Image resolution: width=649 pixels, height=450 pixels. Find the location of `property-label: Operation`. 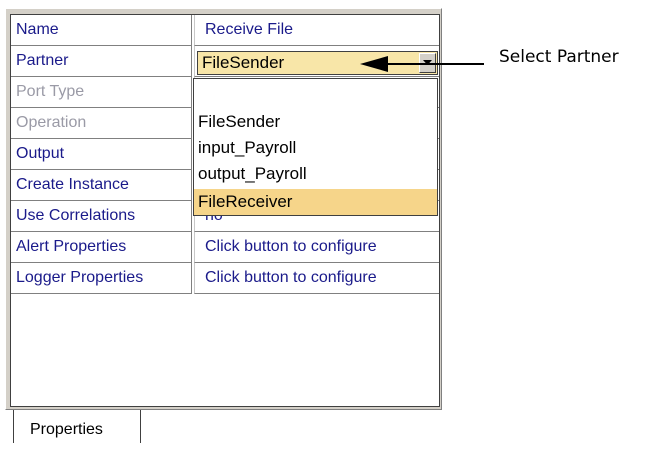

property-label: Operation is located at coordinates (101, 123).